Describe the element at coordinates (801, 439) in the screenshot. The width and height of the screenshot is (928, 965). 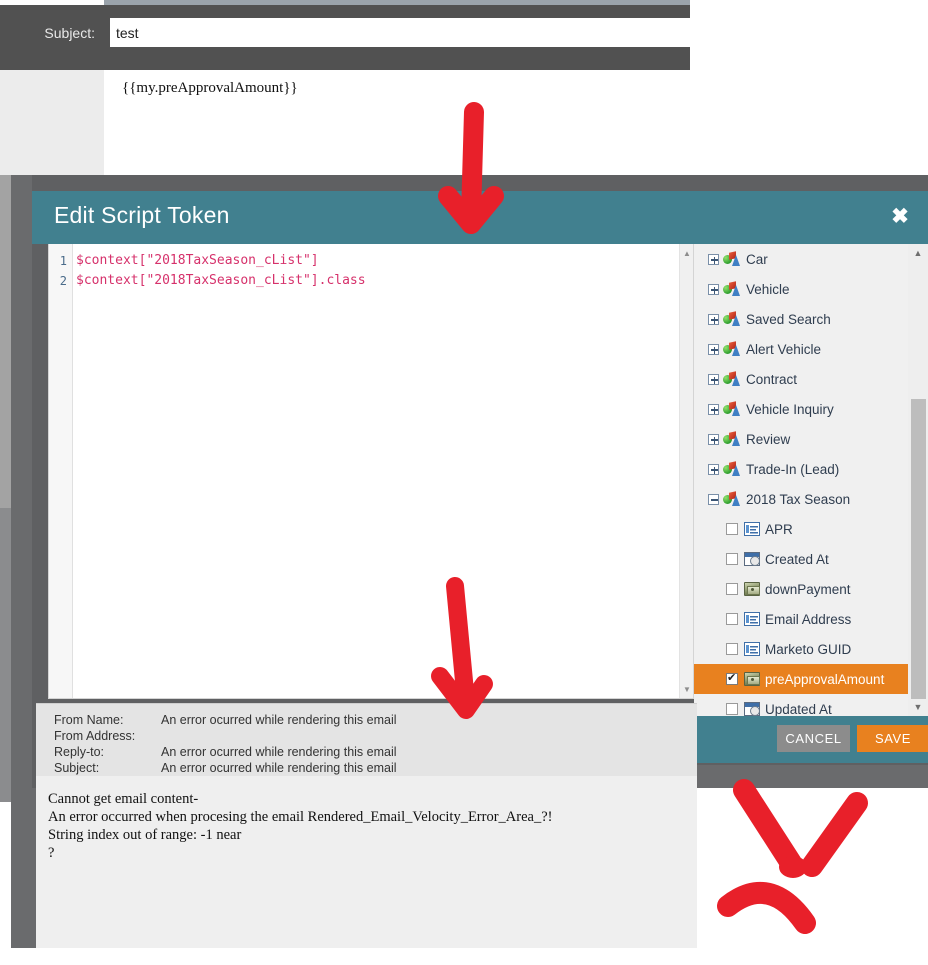
I see `tree-row-object: Review` at that location.